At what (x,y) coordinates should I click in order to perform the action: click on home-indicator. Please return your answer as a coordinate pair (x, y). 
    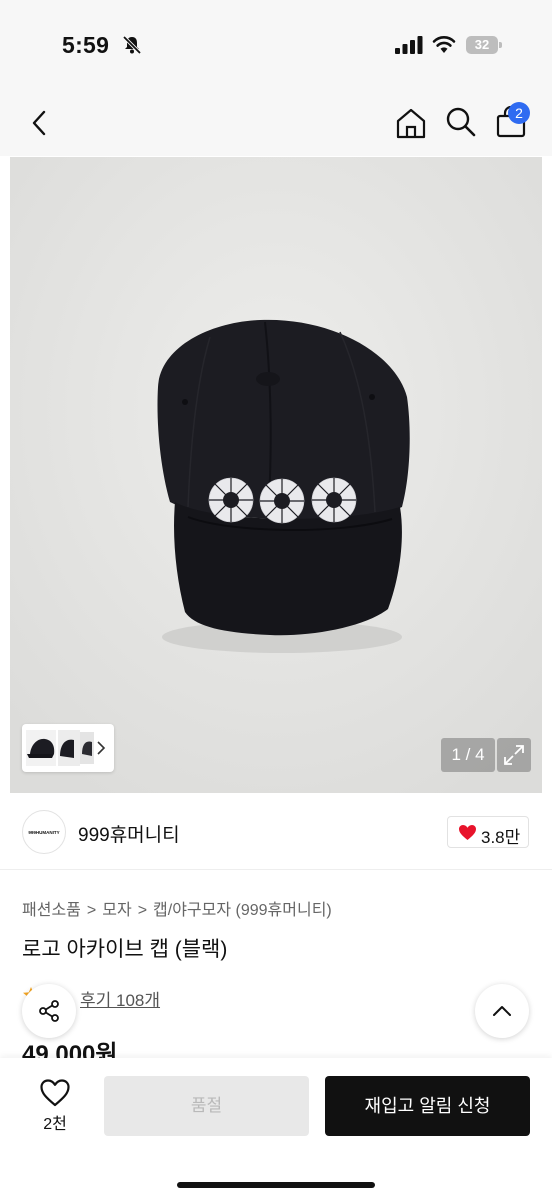
    Looking at the image, I should click on (276, 1185).